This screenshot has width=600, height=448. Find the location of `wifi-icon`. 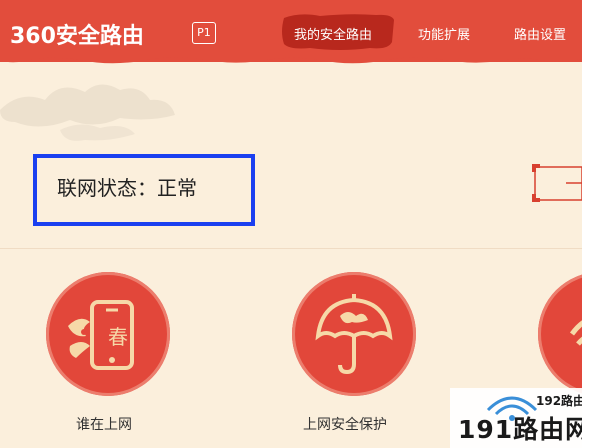

wifi-icon is located at coordinates (575, 333).